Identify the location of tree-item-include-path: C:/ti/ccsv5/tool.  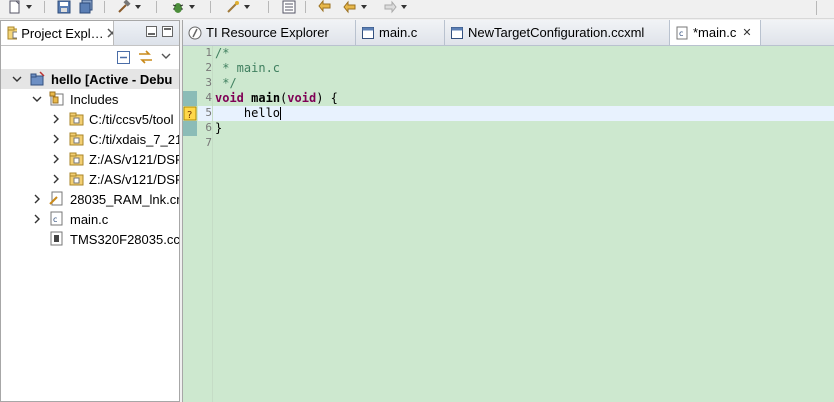
(90, 119).